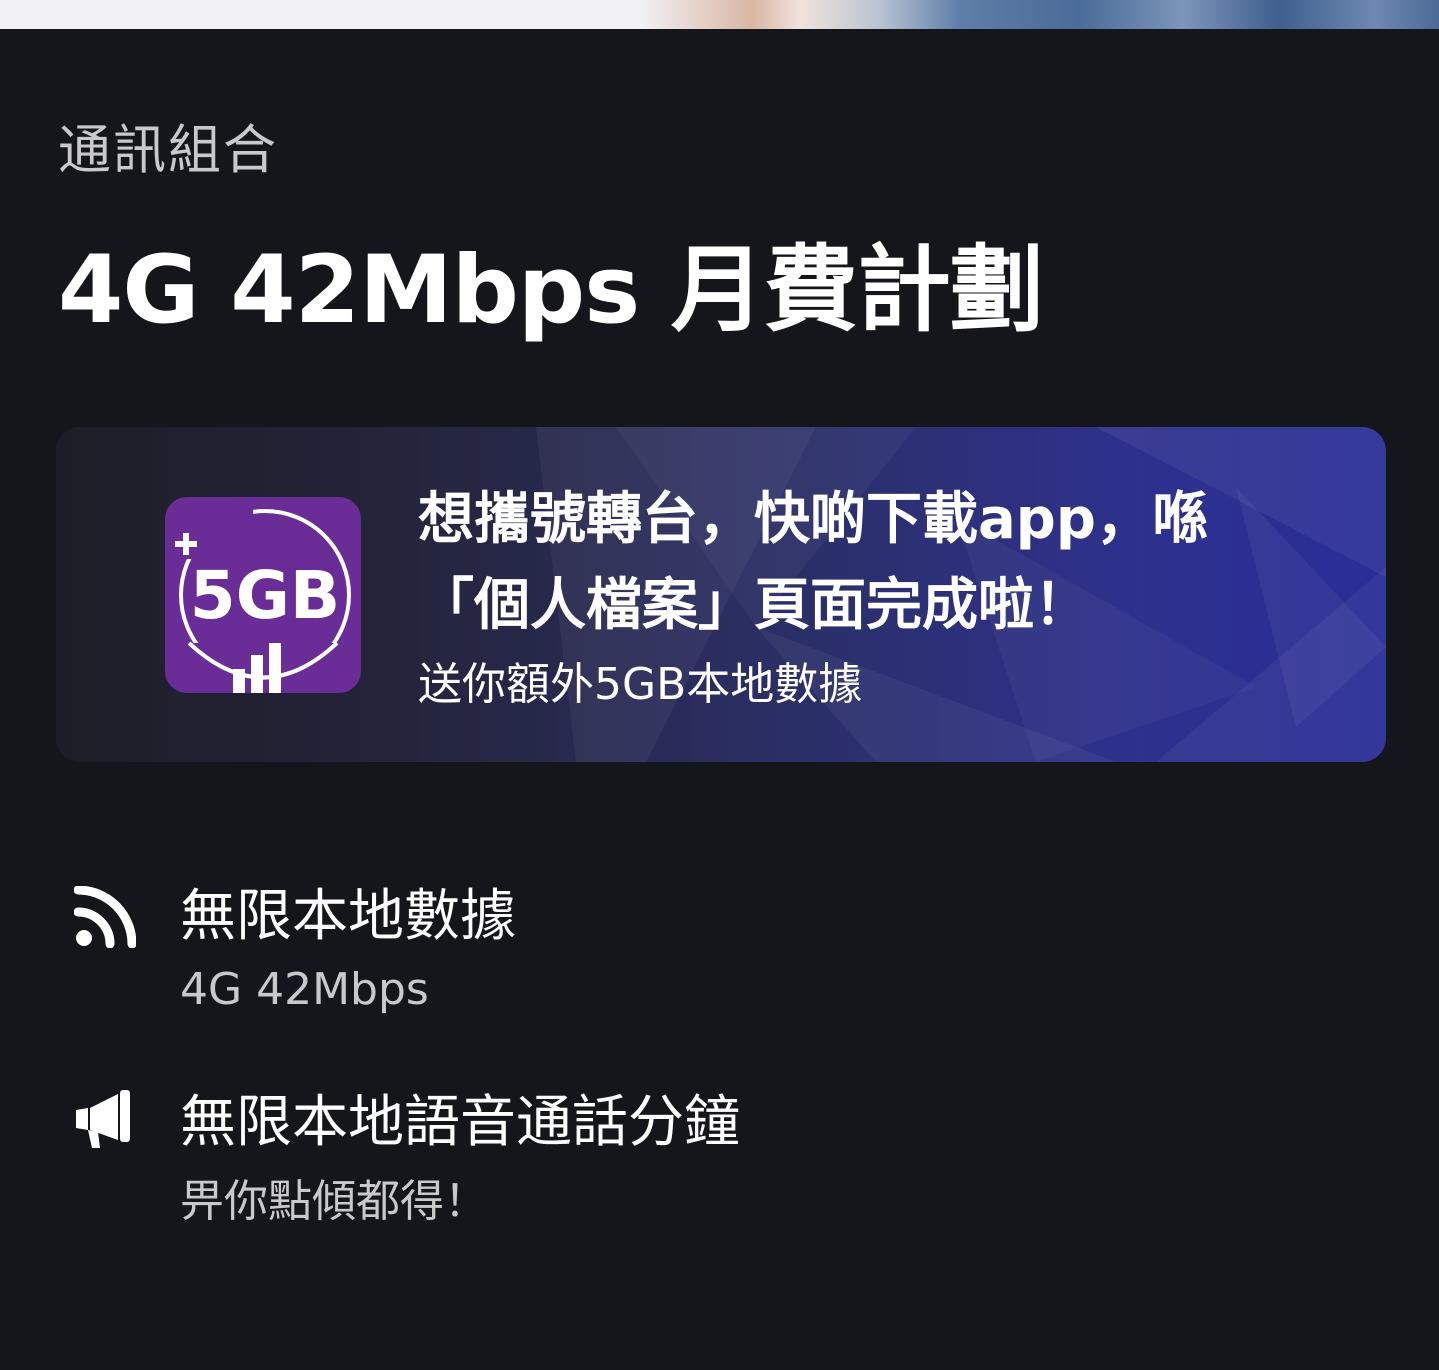 This screenshot has height=1370, width=1439. Describe the element at coordinates (304, 989) in the screenshot. I see `feature-description: 4G 42Mbps` at that location.